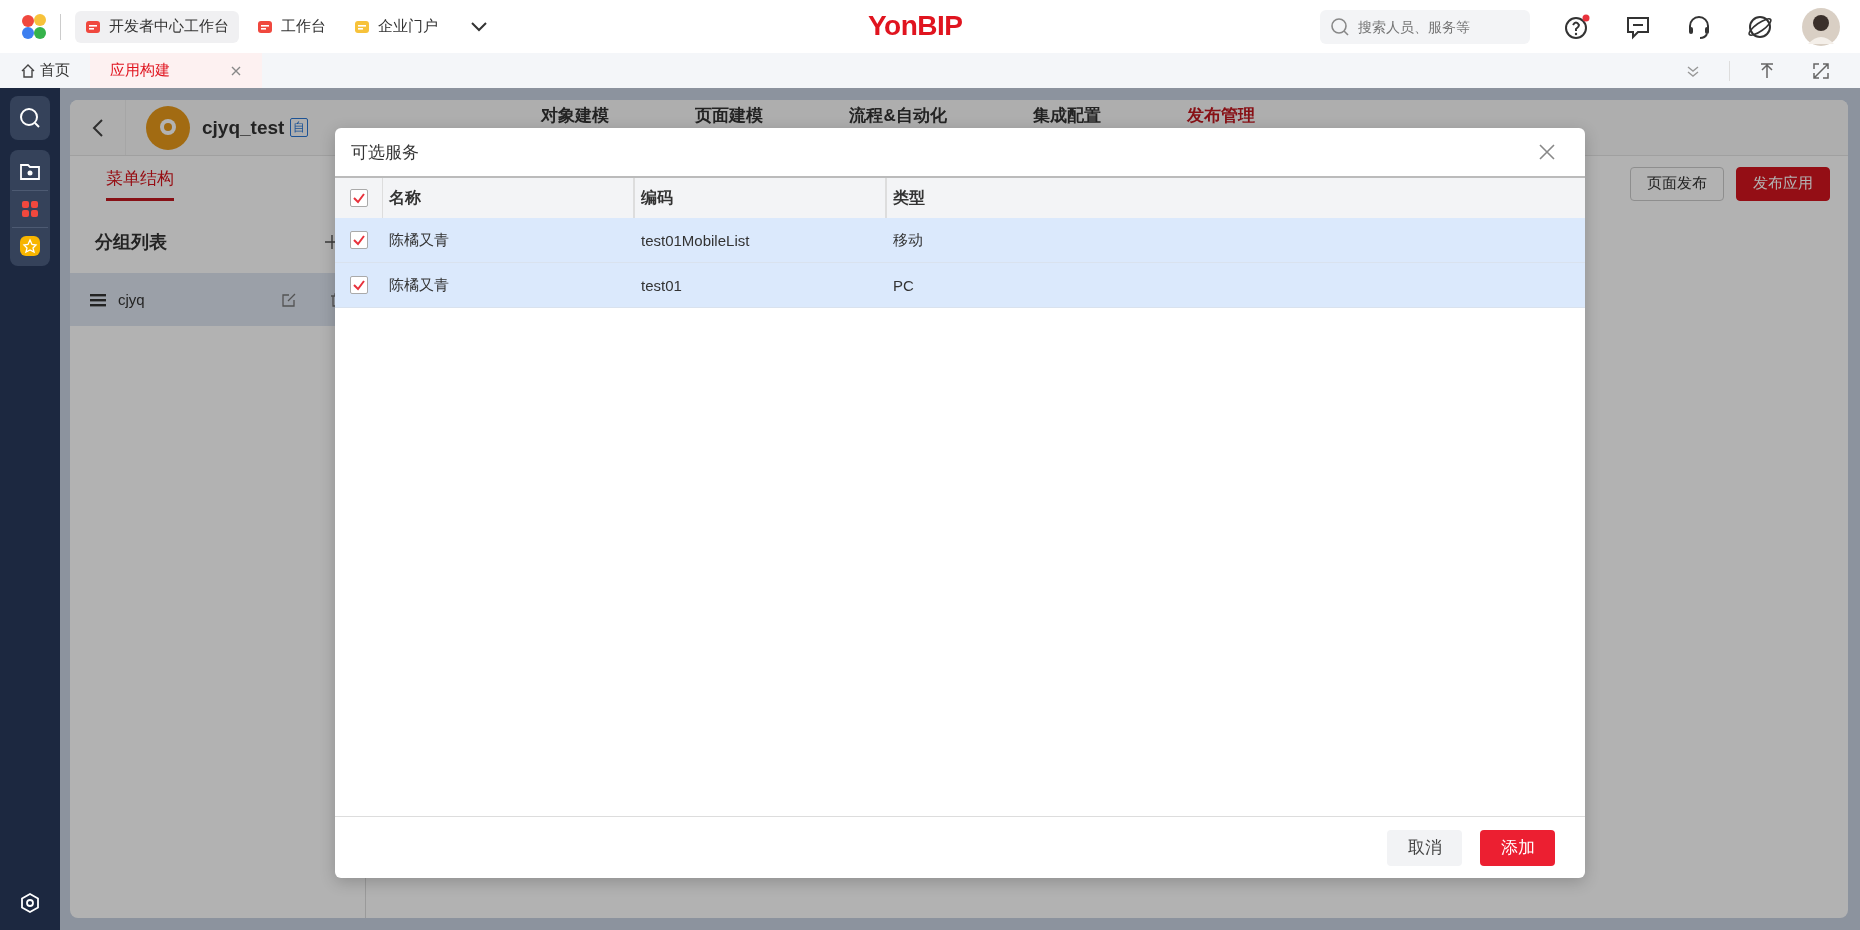 The width and height of the screenshot is (1860, 930). What do you see at coordinates (299, 127) in the screenshot?
I see `app-badge: 自` at bounding box center [299, 127].